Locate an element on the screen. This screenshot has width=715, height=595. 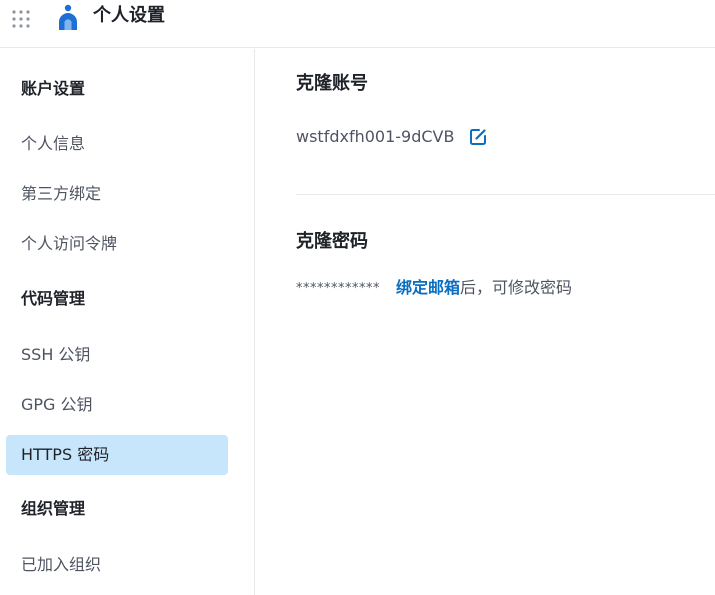
sidebar-item-https-password: HTTPS 密码 is located at coordinates (117, 455).